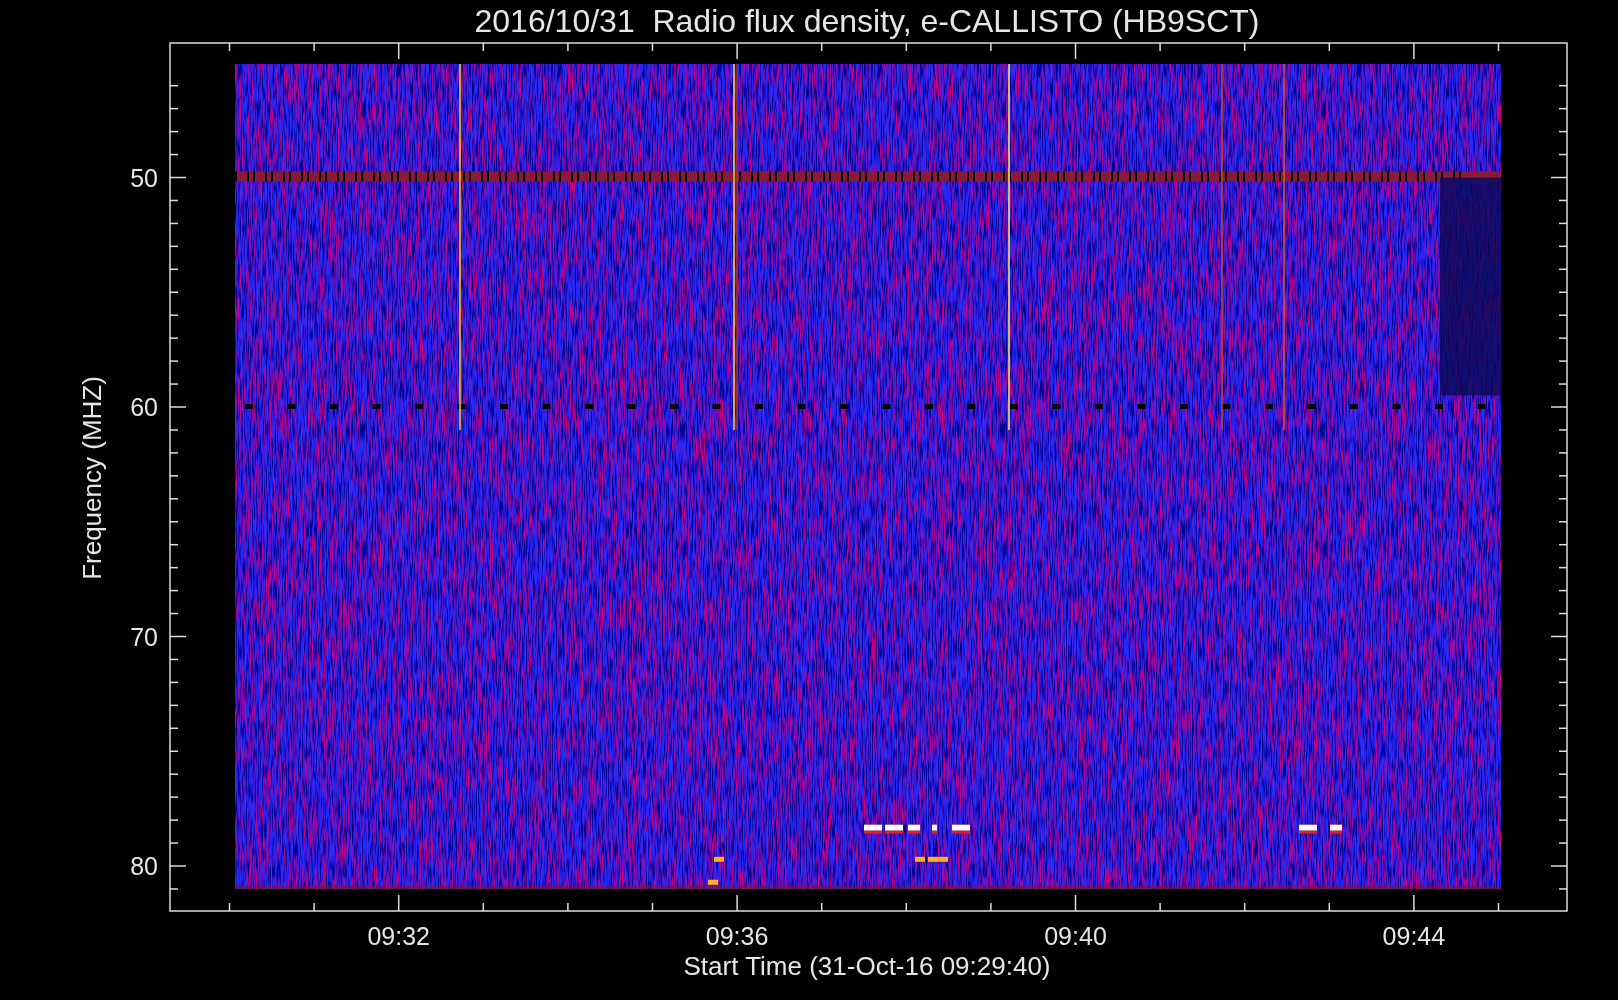  Describe the element at coordinates (398, 936) in the screenshot. I see `tick-label: 09:32` at that location.